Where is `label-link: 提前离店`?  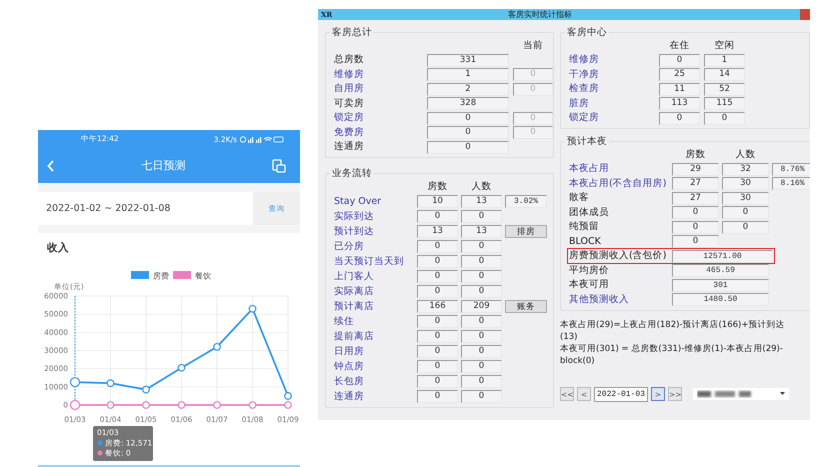
label-link: 提前离店 is located at coordinates (374, 336).